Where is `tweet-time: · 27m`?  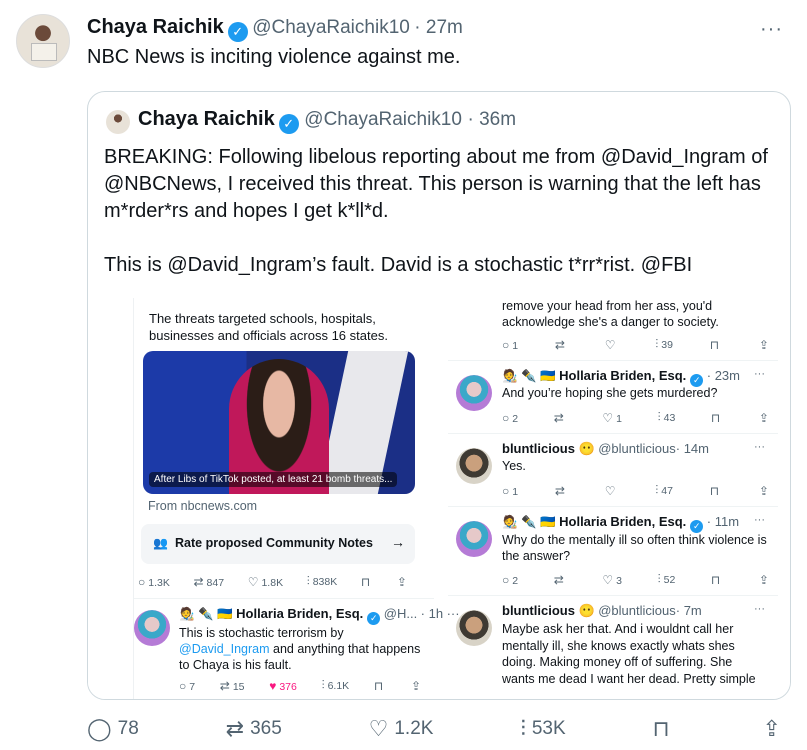
tweet-time: · 27m is located at coordinates (438, 27).